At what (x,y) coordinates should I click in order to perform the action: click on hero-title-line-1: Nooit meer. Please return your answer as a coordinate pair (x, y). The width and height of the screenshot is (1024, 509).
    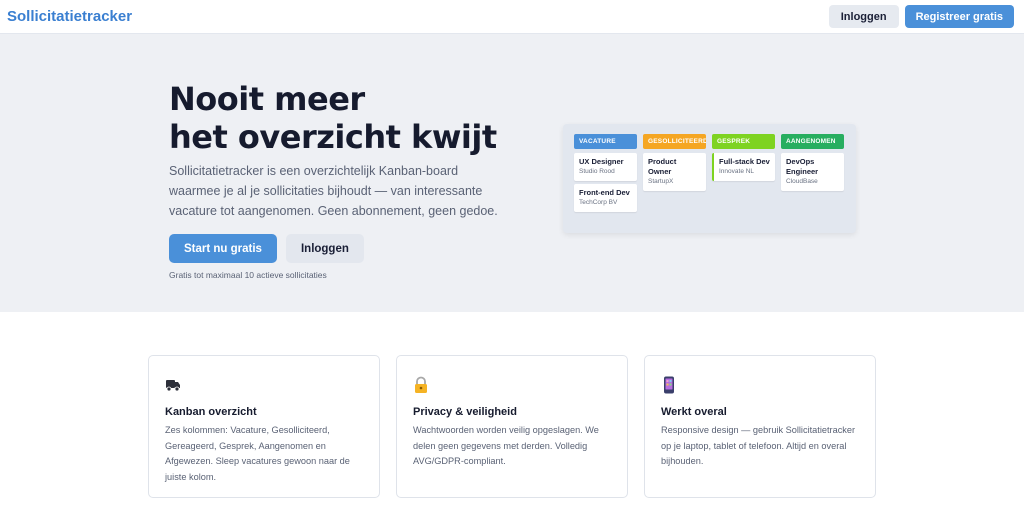
    Looking at the image, I should click on (267, 99).